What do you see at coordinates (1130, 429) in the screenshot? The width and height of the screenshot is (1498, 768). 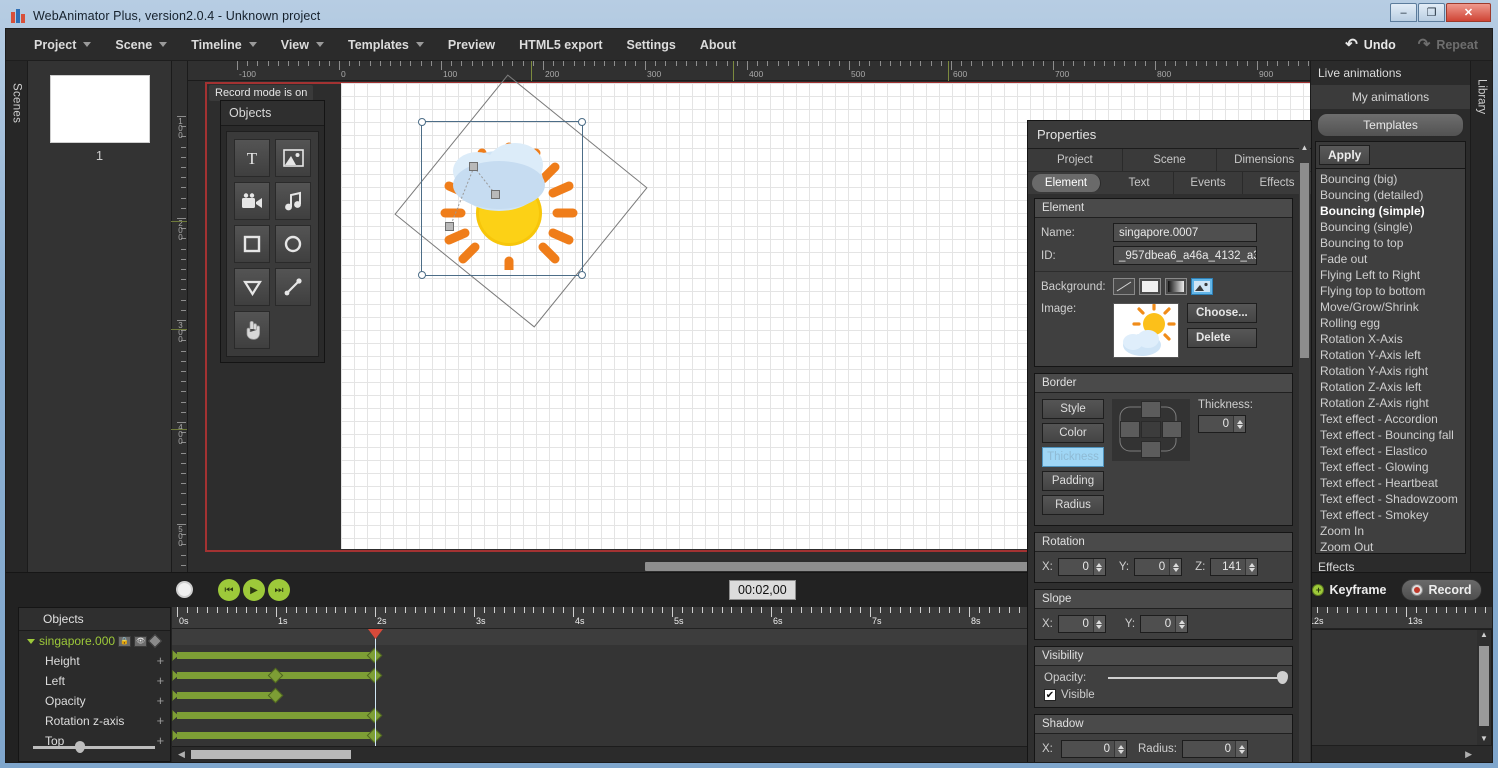 I see `border-left-cell` at bounding box center [1130, 429].